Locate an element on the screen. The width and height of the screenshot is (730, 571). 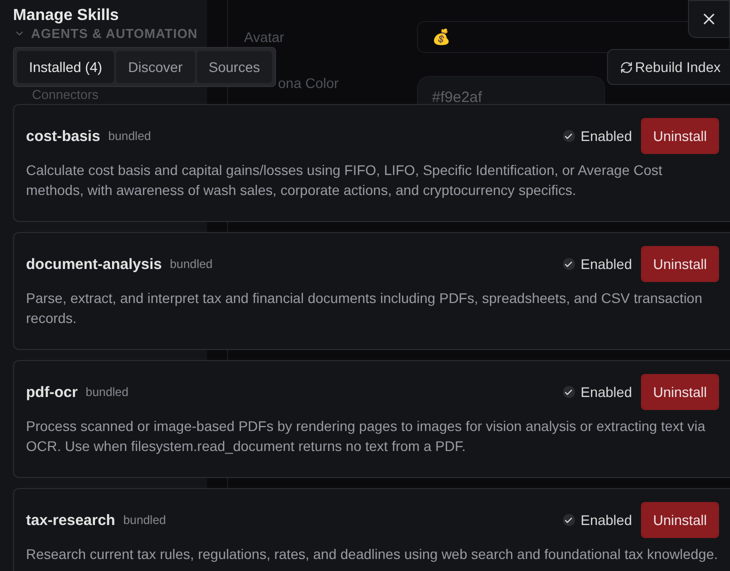
skill-name: tax-research is located at coordinates (71, 520).